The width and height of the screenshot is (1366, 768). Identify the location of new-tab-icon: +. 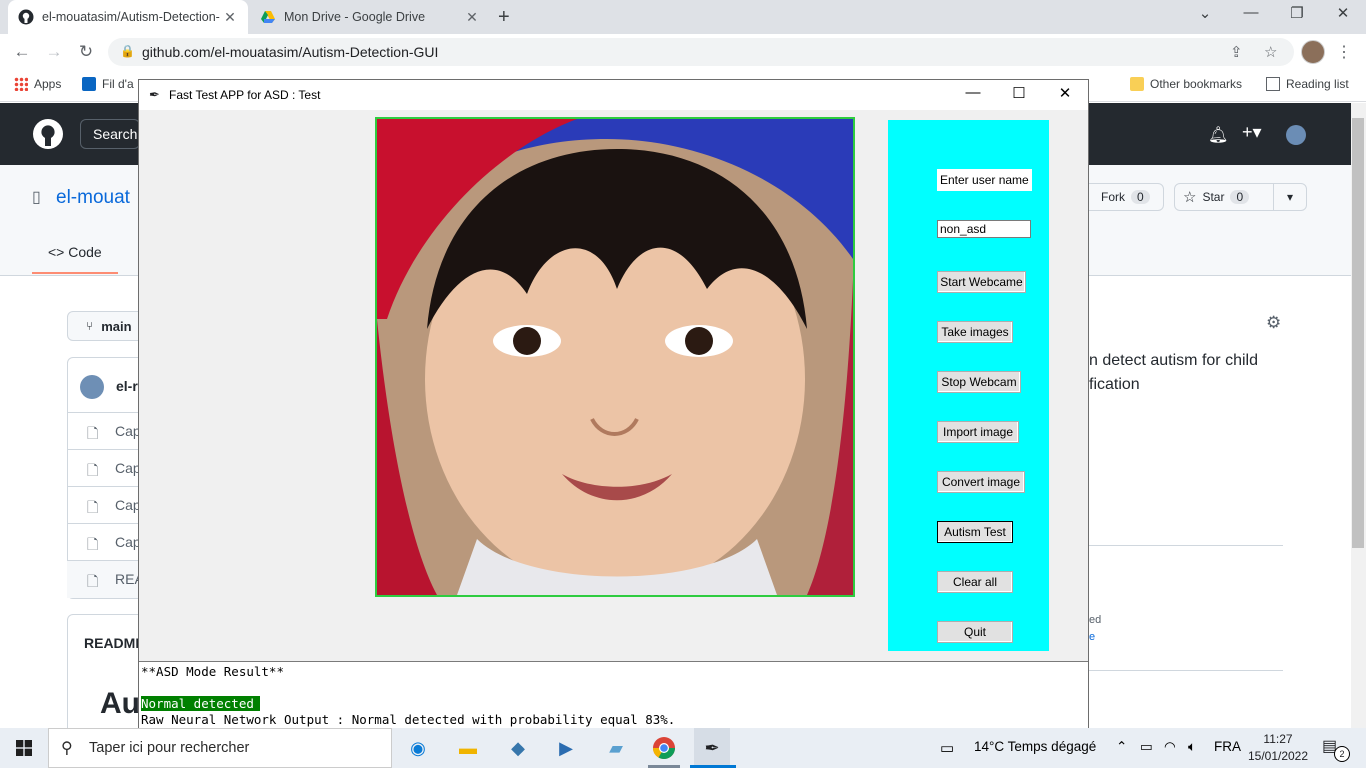
(504, 17).